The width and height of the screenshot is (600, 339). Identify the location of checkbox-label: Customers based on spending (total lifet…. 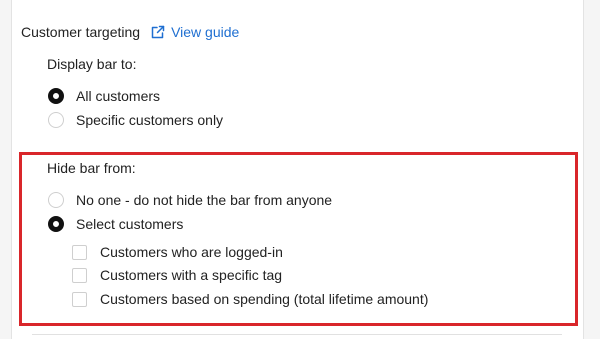
(264, 299).